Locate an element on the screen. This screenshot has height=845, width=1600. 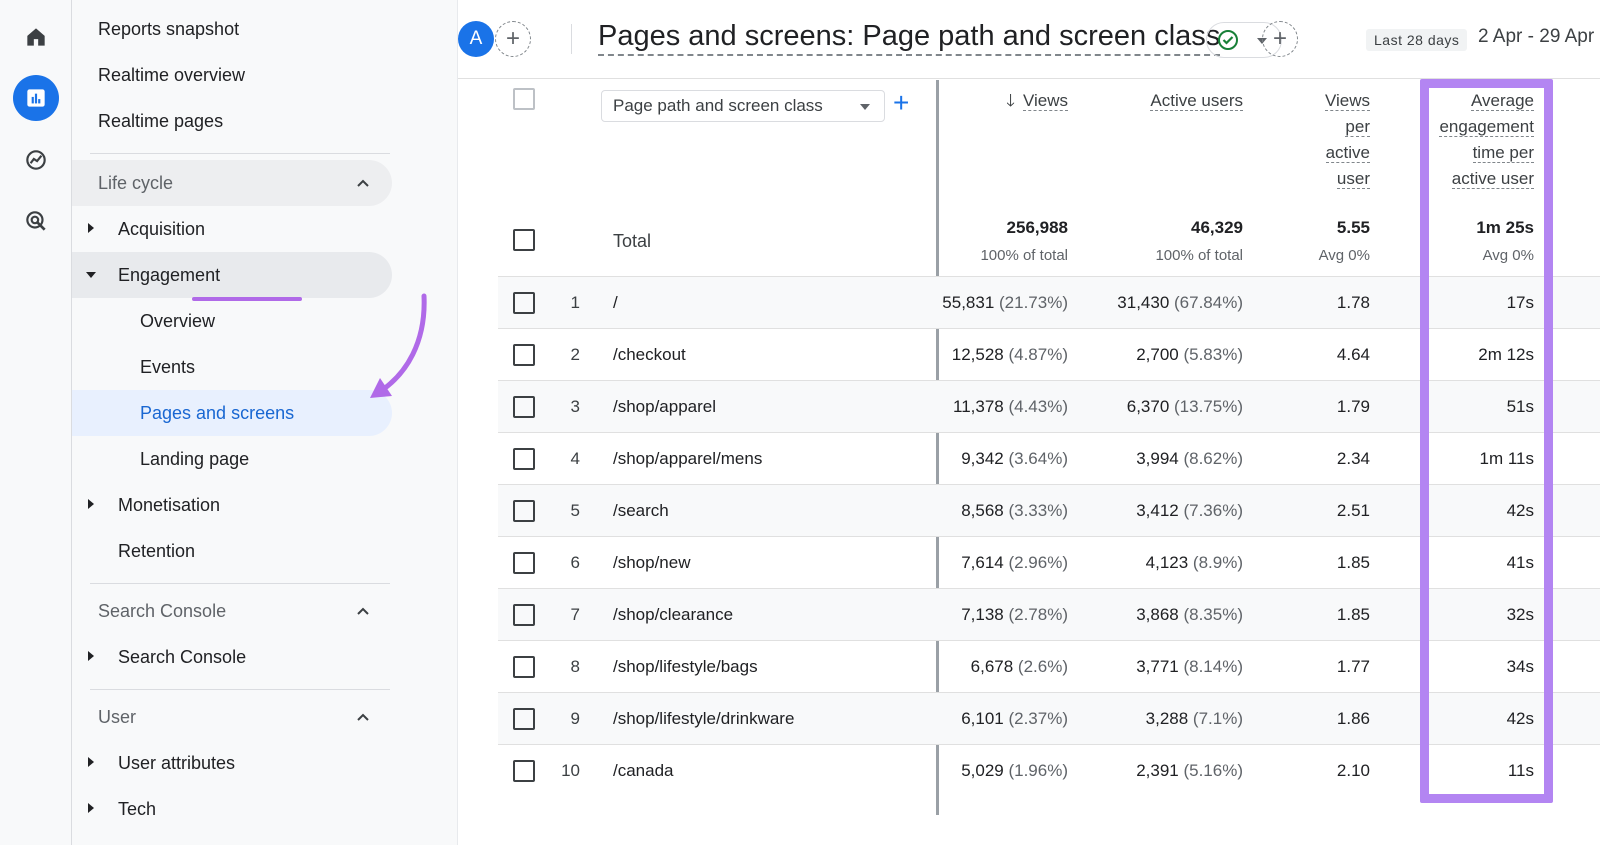
users-percent: (7.1%) is located at coordinates (1217, 718).